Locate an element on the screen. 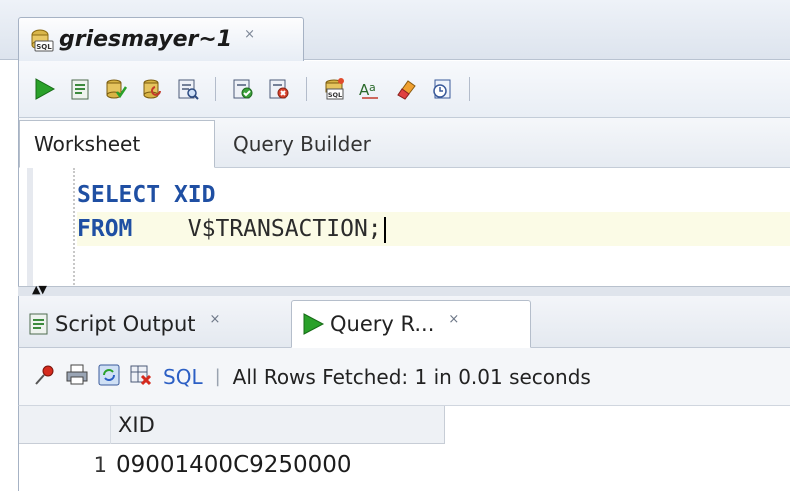 The width and height of the screenshot is (790, 491). table-row: 1 09001400C9250000 is located at coordinates (232, 465).